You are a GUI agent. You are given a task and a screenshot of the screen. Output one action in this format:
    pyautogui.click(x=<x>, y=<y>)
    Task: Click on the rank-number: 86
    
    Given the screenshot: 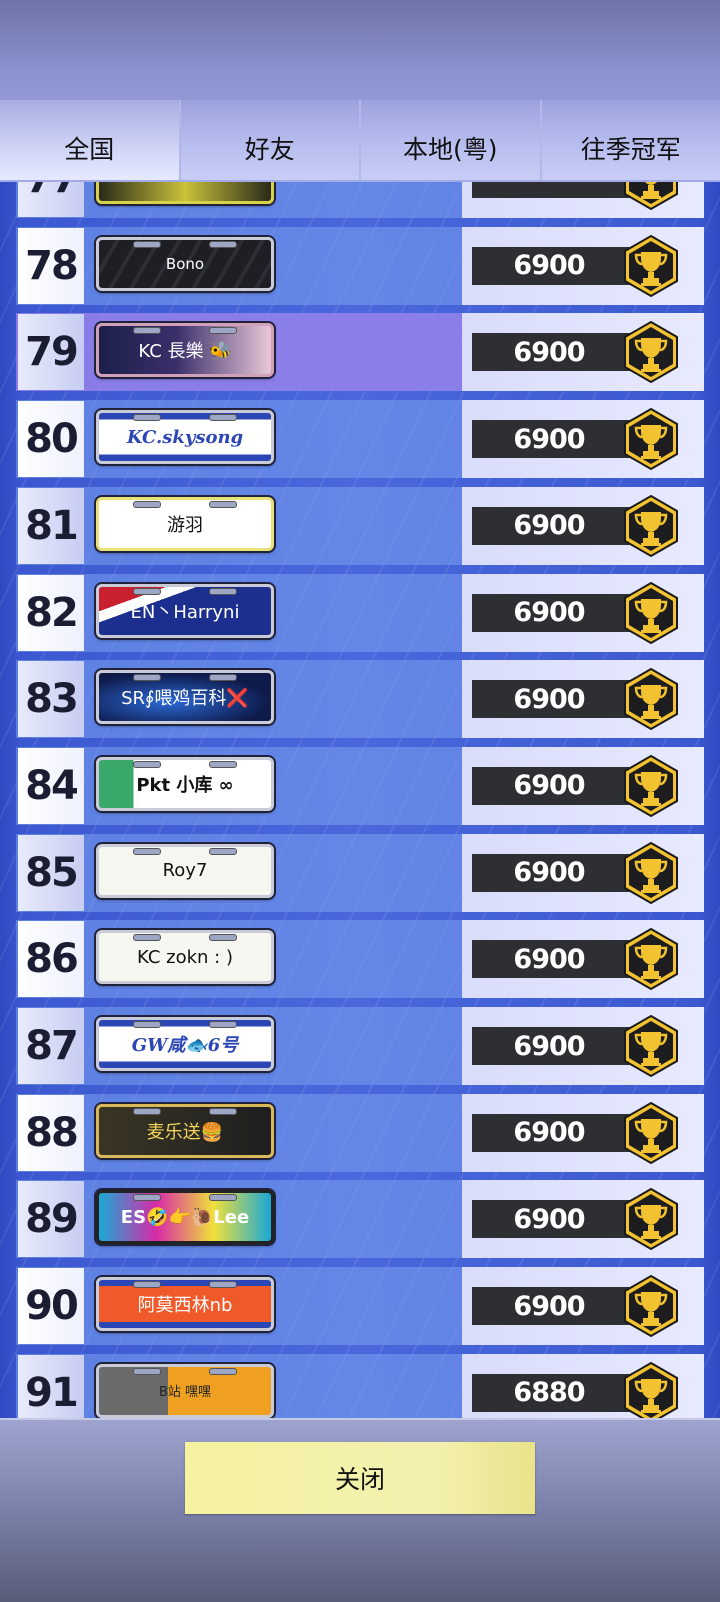 What is the action you would take?
    pyautogui.click(x=51, y=959)
    